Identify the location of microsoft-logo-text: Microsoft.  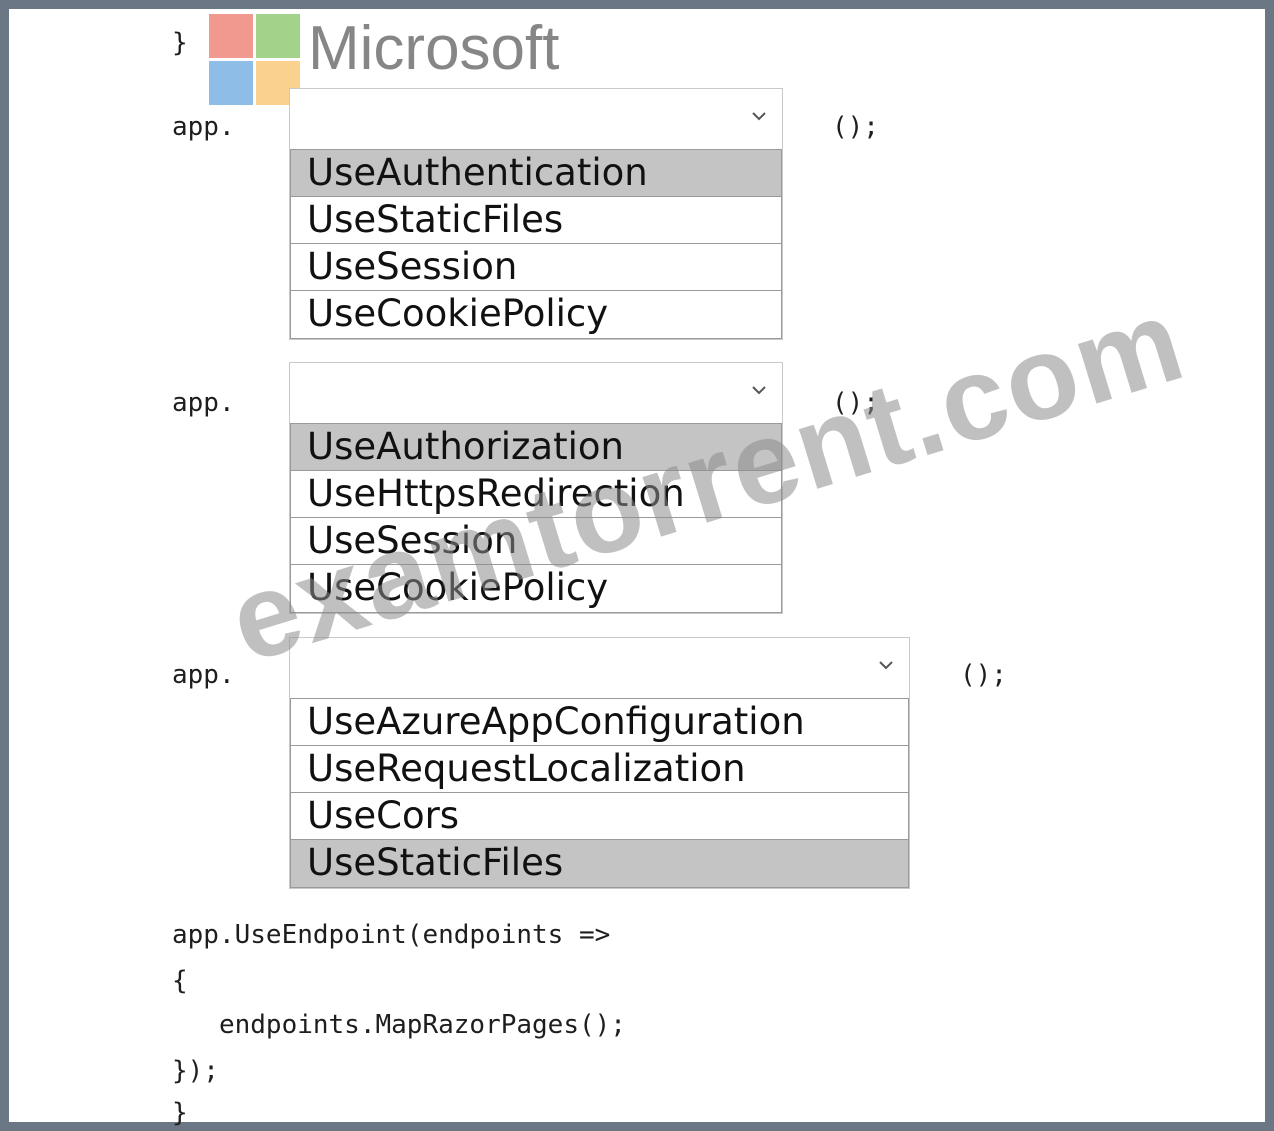
(434, 48).